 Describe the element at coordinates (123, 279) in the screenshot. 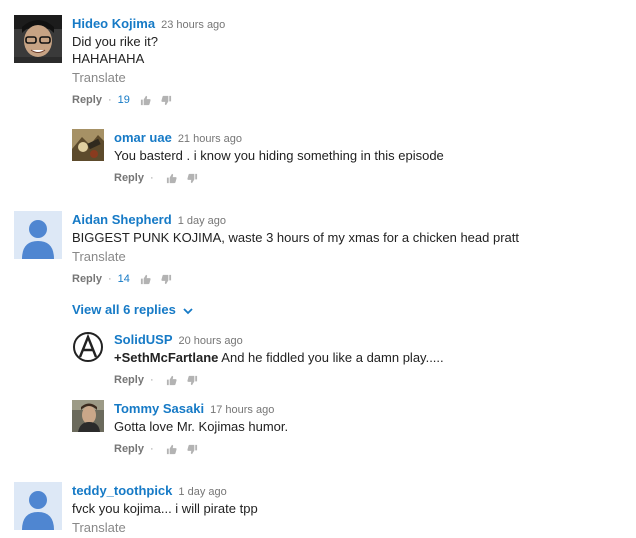

I see `like-count: 14` at that location.